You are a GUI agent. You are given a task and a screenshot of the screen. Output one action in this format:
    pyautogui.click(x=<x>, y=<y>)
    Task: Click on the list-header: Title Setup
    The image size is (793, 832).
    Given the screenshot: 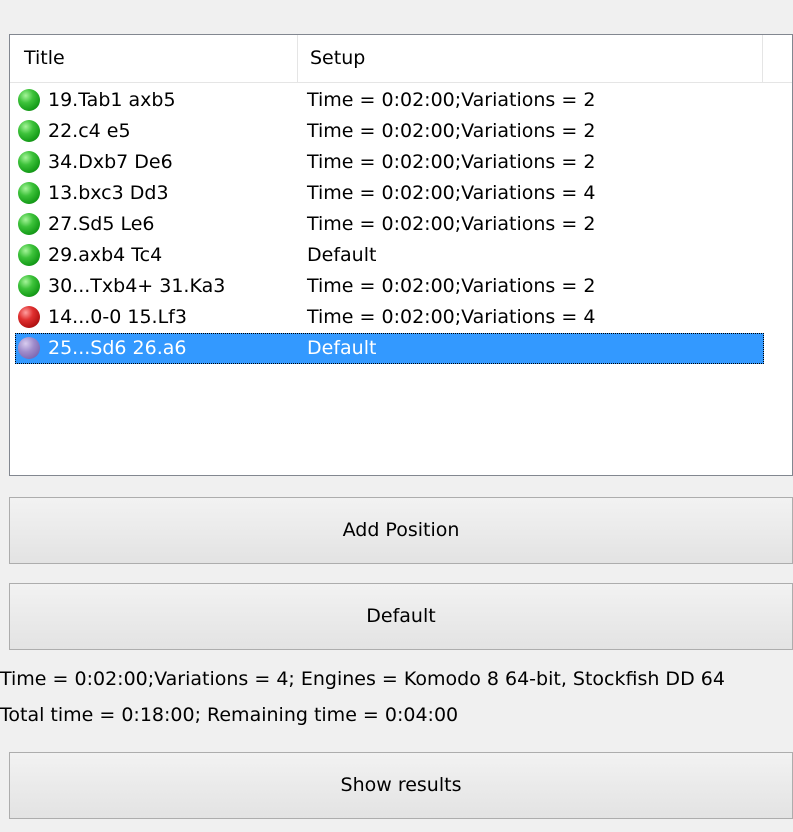 What is the action you would take?
    pyautogui.click(x=401, y=59)
    